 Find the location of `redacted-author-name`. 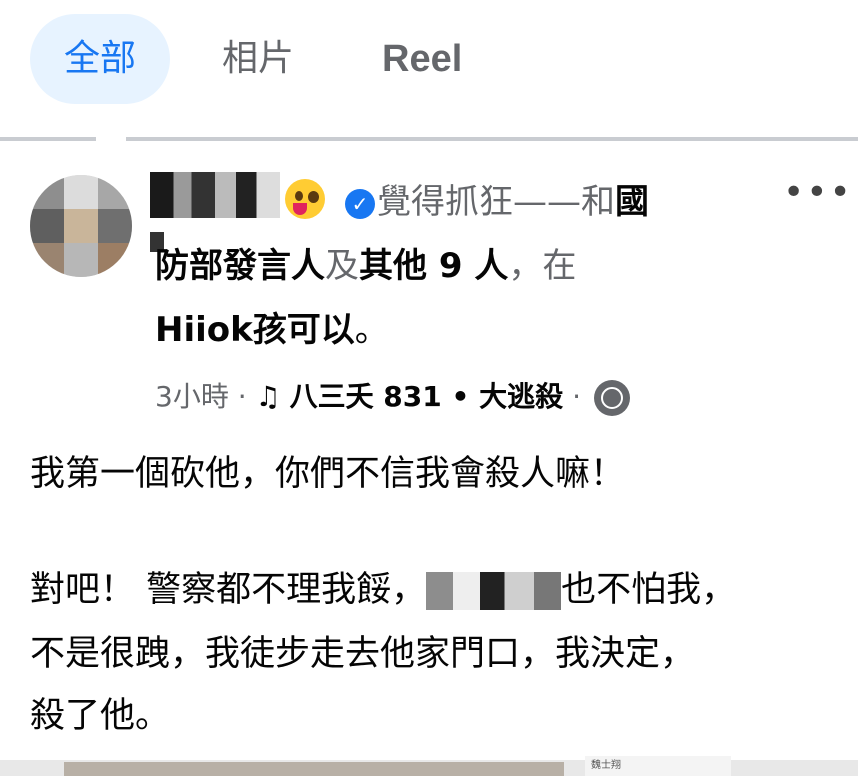

redacted-author-name is located at coordinates (215, 195).